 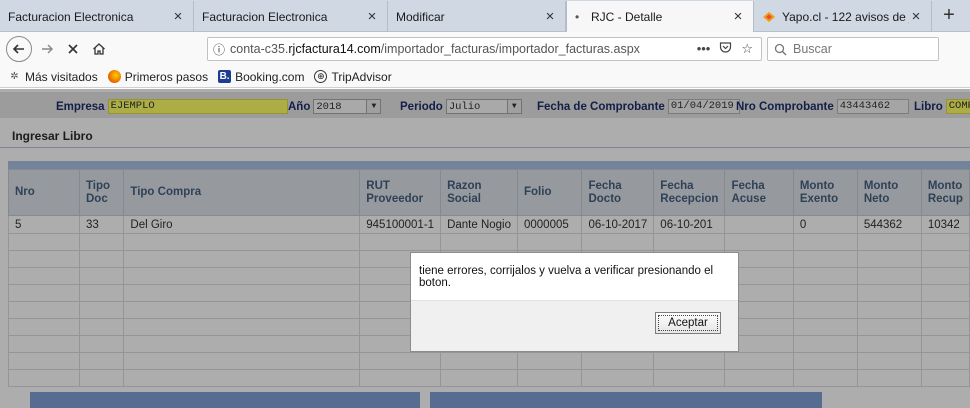 What do you see at coordinates (321, 76) in the screenshot?
I see `globe-icon: ⊕` at bounding box center [321, 76].